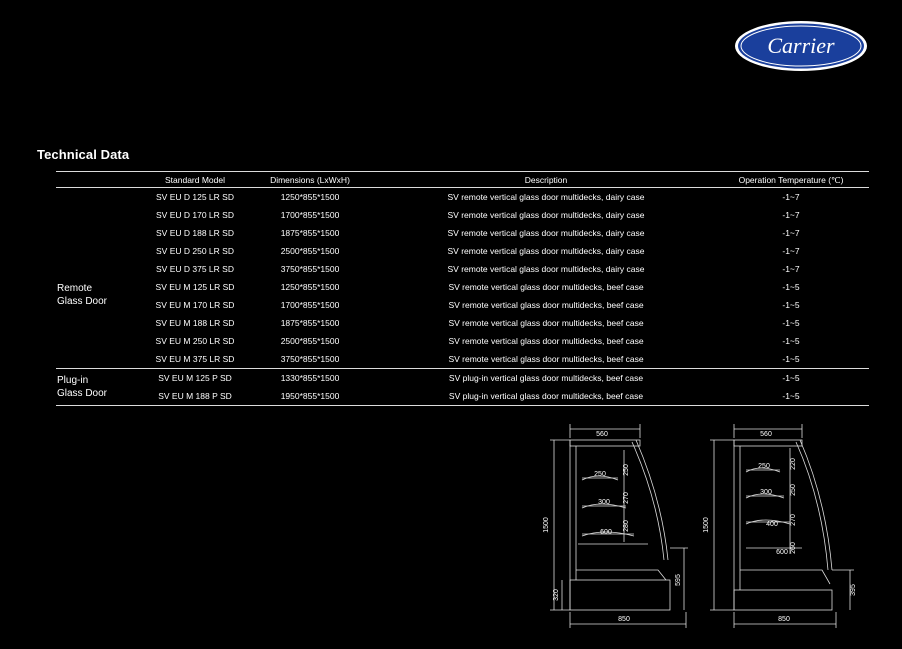 The height and width of the screenshot is (649, 902). Describe the element at coordinates (793, 520) in the screenshot. I see `dim-gap-3: 270` at that location.